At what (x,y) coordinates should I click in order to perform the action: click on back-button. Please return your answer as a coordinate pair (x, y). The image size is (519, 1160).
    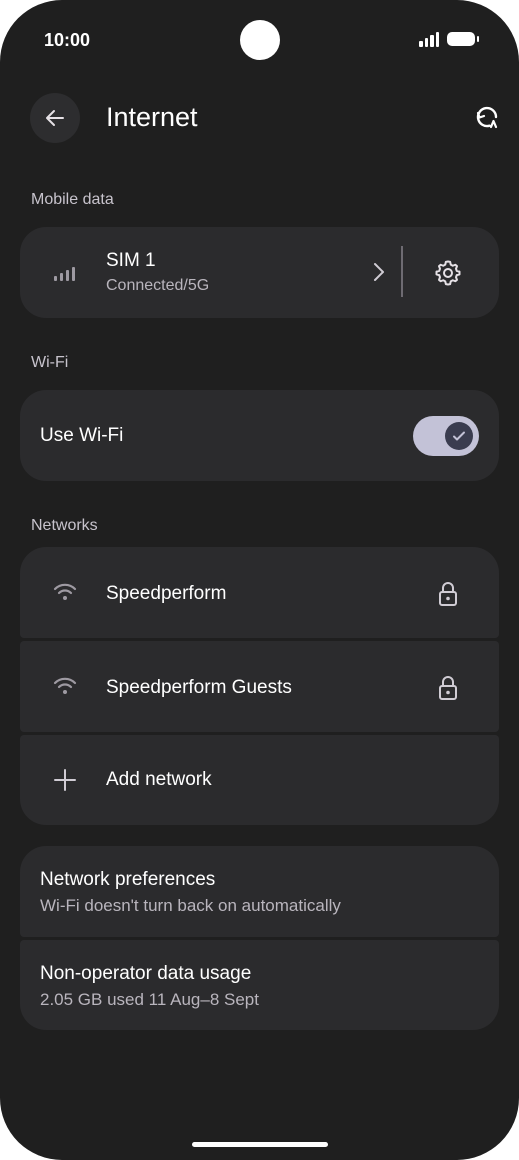
    Looking at the image, I should click on (55, 118).